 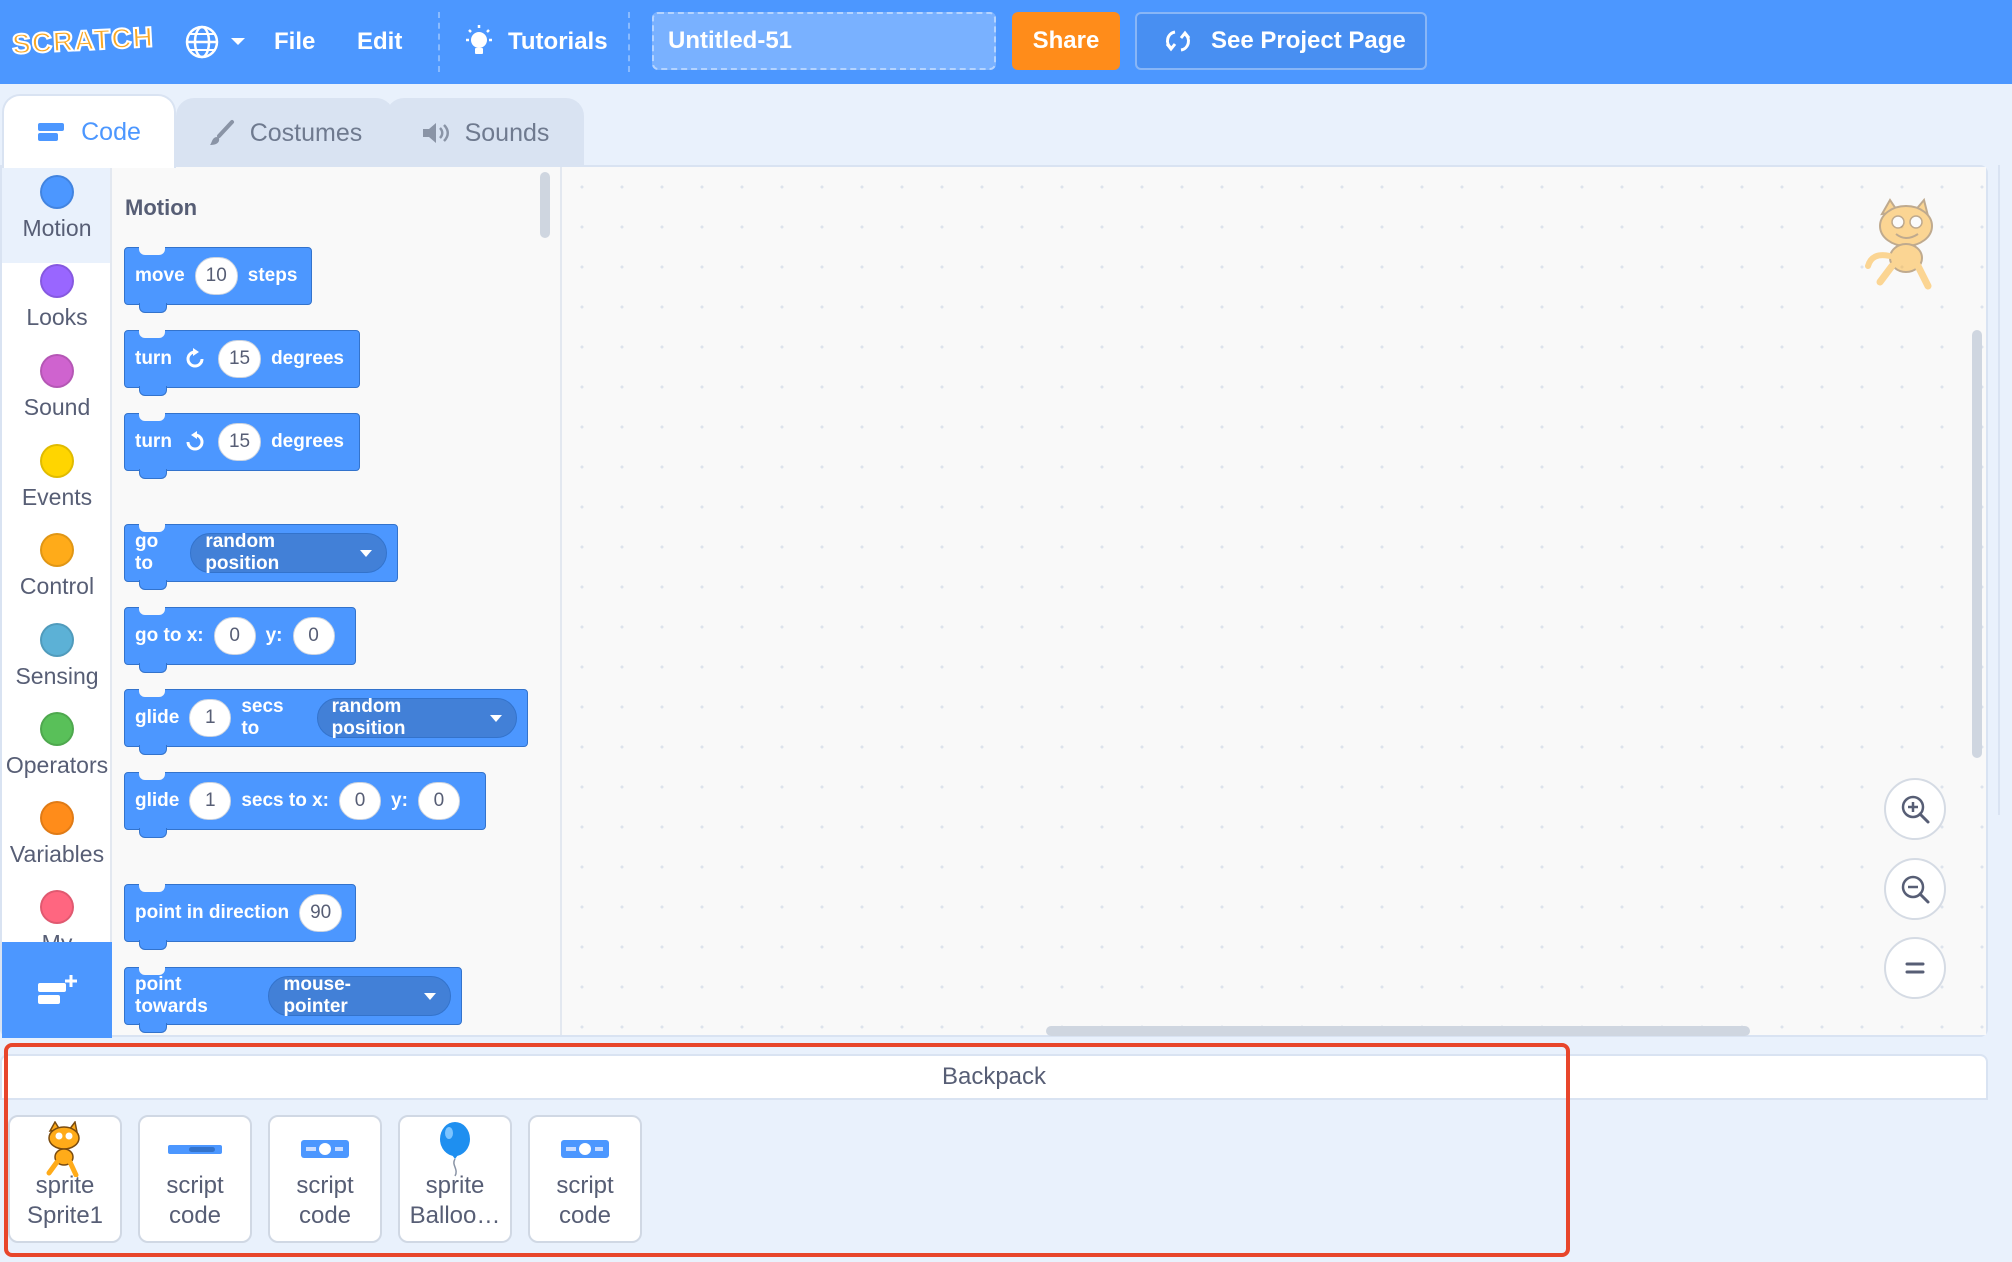 What do you see at coordinates (435, 133) in the screenshot?
I see `speaker-icon` at bounding box center [435, 133].